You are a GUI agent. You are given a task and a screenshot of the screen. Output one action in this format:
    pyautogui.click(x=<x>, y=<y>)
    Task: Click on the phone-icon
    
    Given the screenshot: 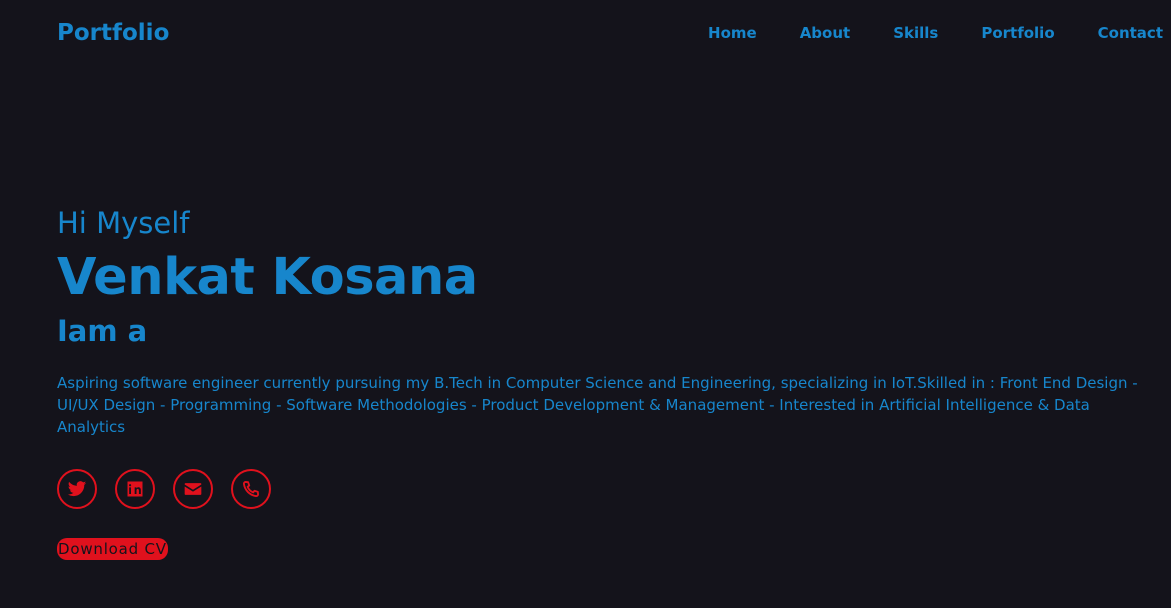 What is the action you would take?
    pyautogui.click(x=251, y=489)
    